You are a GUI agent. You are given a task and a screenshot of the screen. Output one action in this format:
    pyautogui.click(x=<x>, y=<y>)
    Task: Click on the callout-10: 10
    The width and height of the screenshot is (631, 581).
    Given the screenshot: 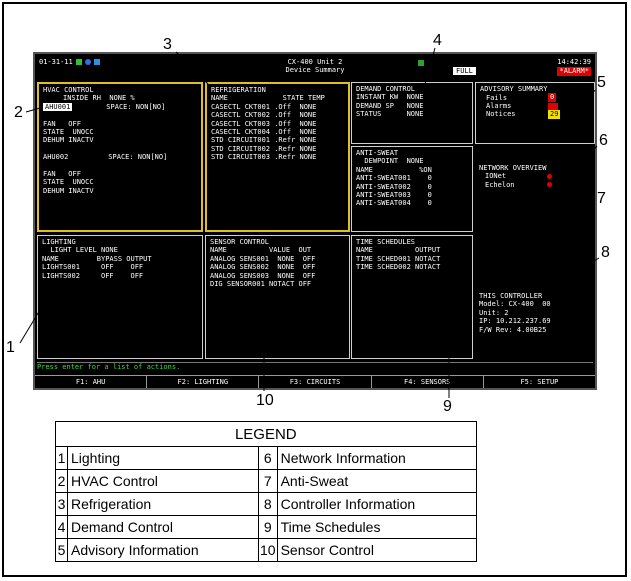 What is the action you would take?
    pyautogui.click(x=265, y=400)
    